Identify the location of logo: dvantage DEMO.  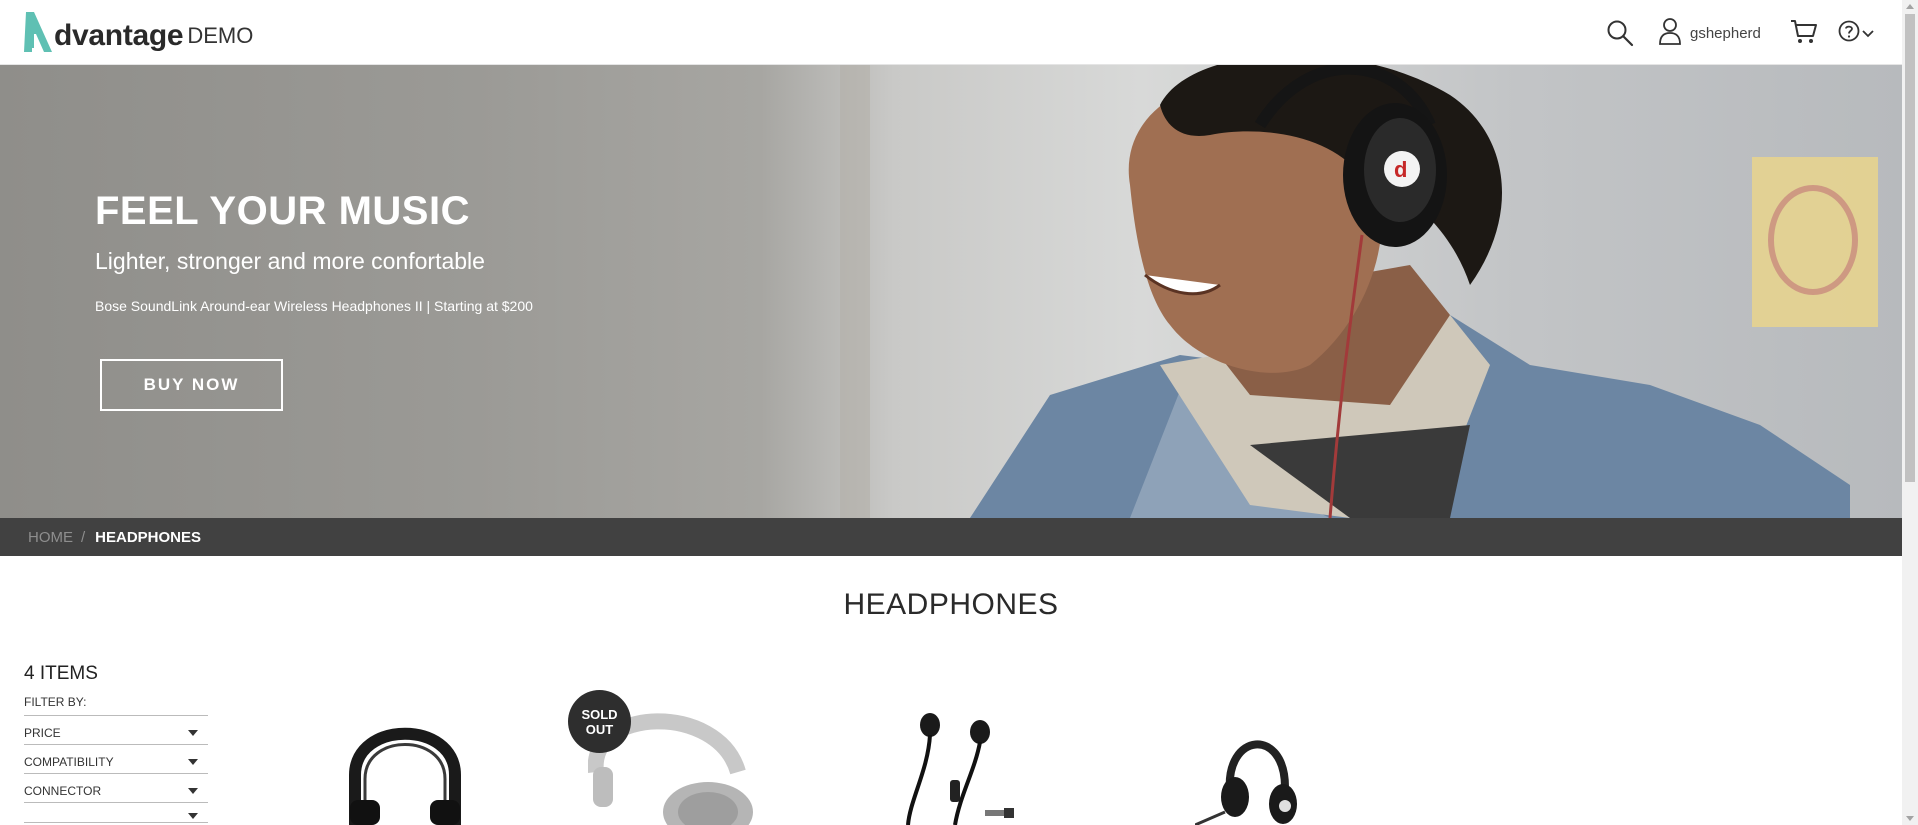
(137, 32).